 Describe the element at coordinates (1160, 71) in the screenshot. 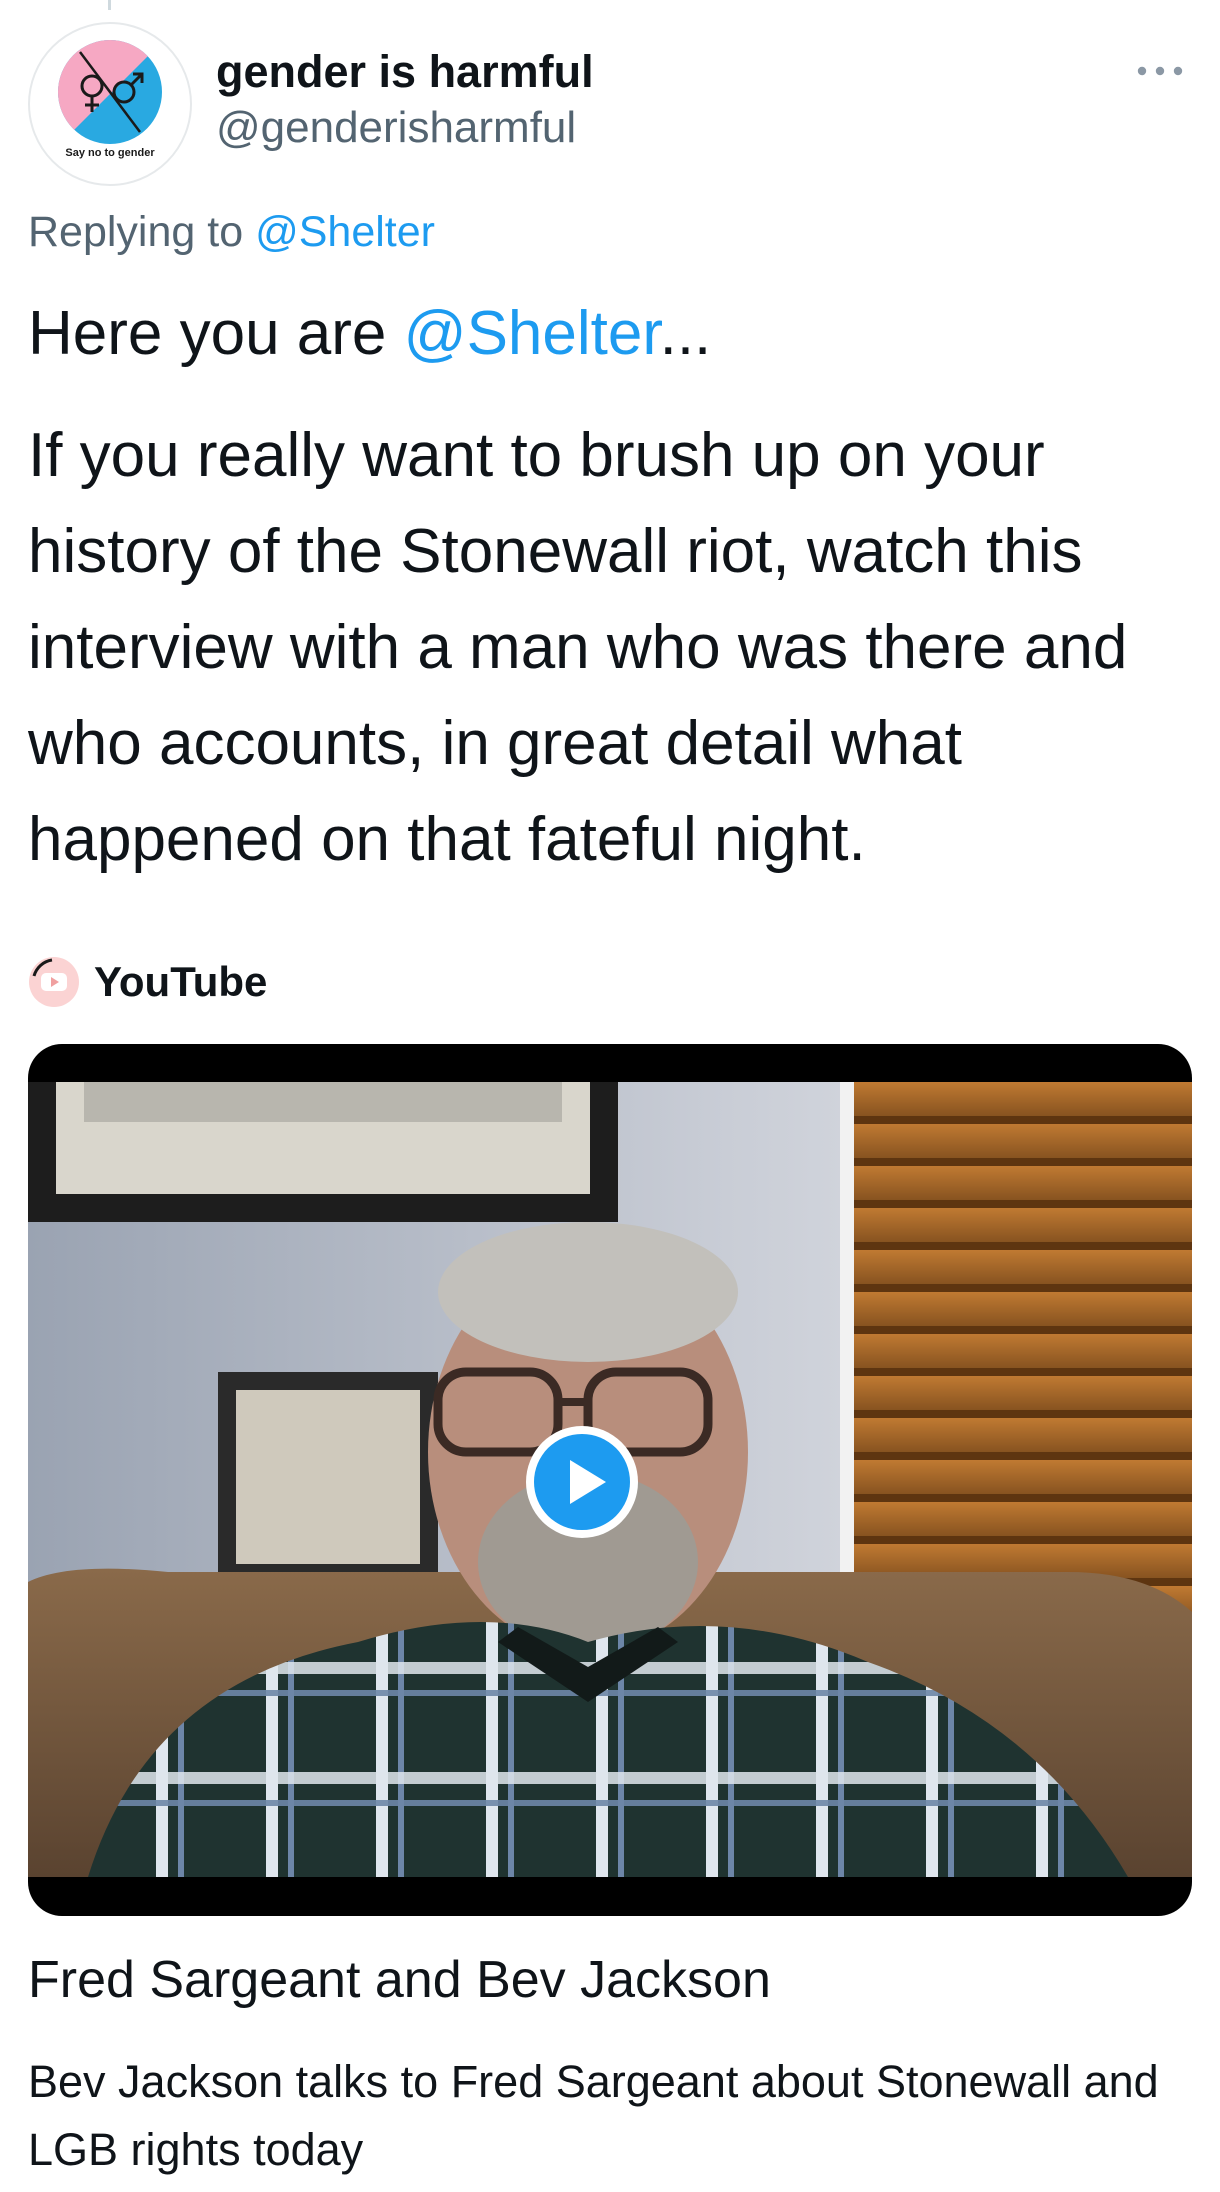

I see `more-horizontal-icon` at that location.